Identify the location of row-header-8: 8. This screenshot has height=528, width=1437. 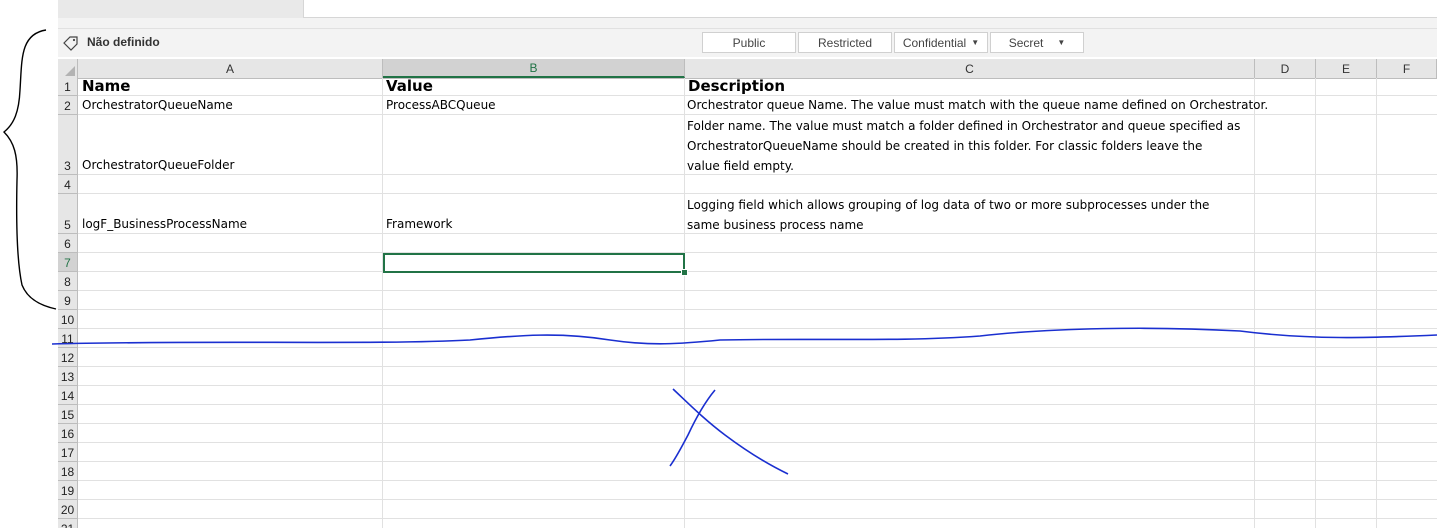
(67, 281).